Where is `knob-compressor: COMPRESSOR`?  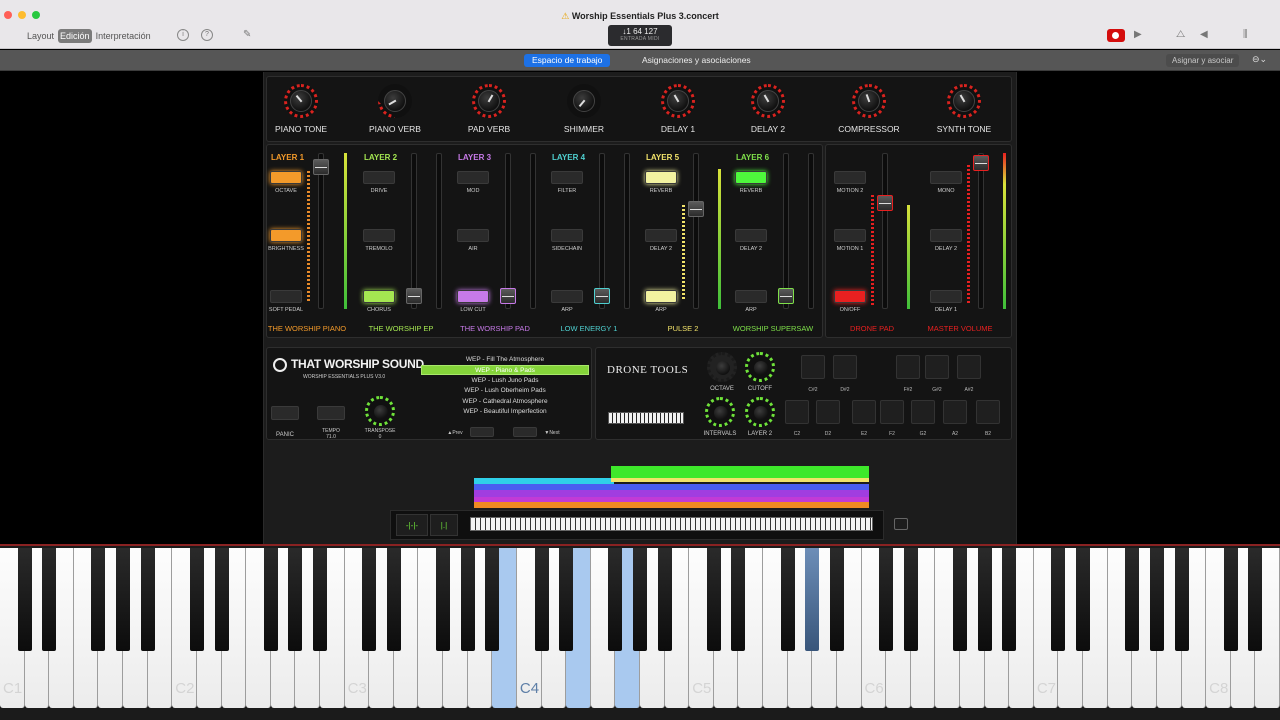 knob-compressor: COMPRESSOR is located at coordinates (869, 110).